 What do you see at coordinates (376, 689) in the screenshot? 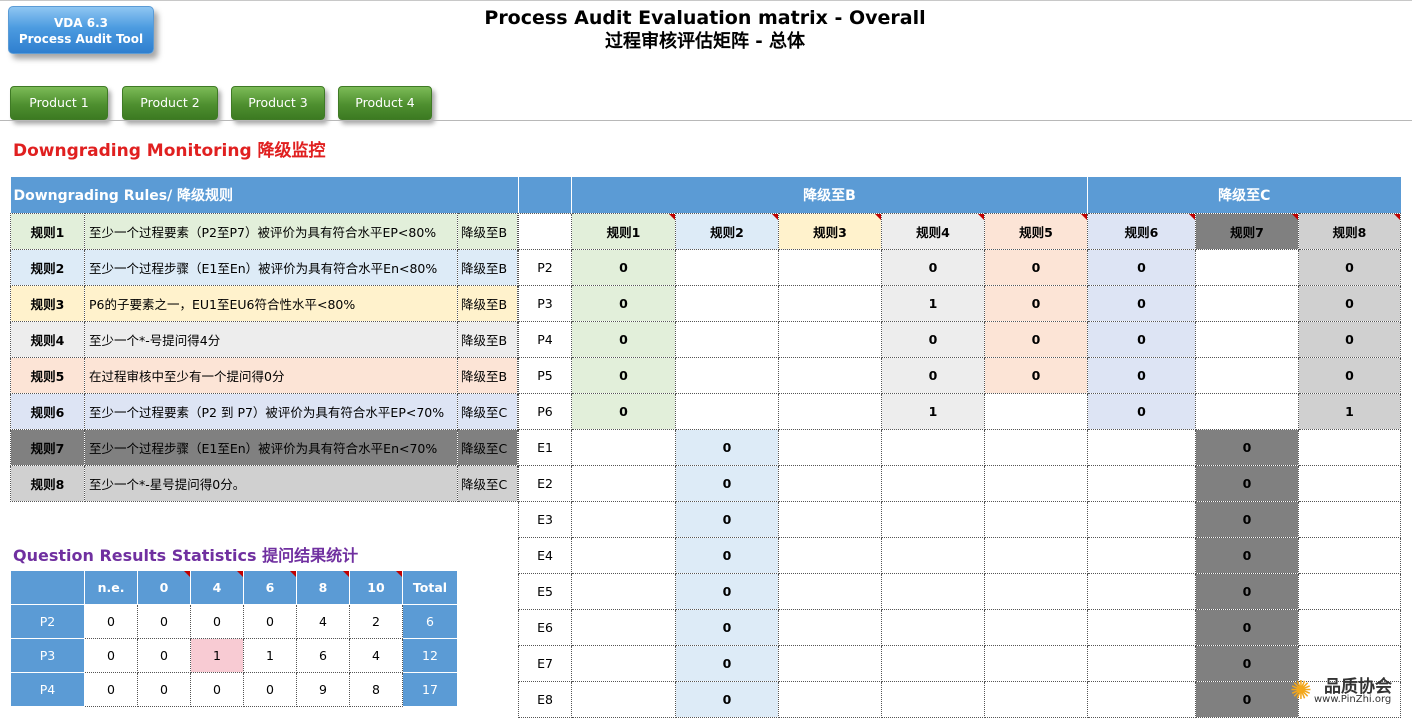
I see `stats-cell: 8` at bounding box center [376, 689].